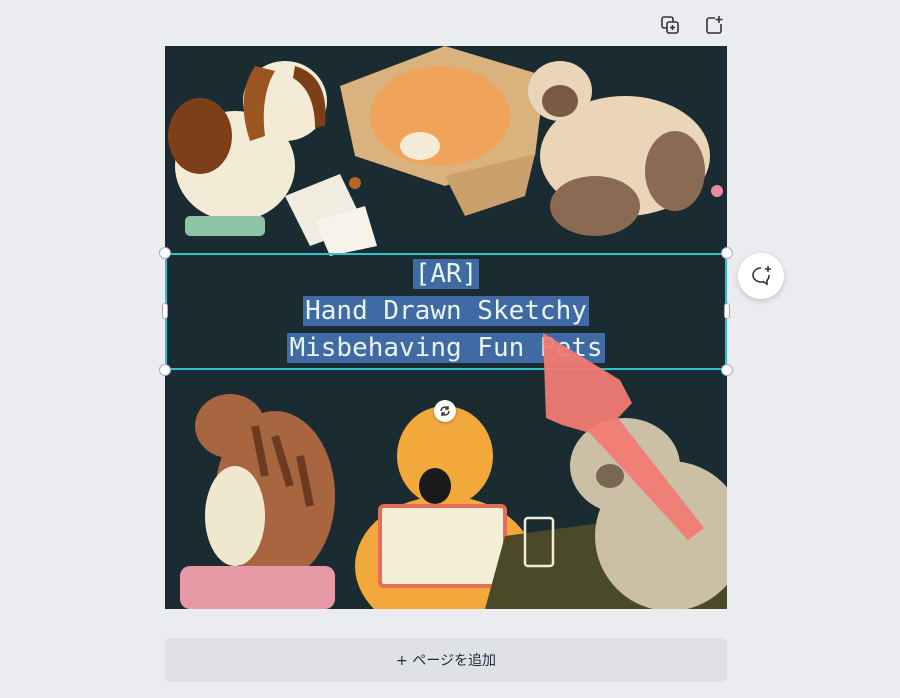  I want to click on tabby-cat-illustration, so click(257, 501).